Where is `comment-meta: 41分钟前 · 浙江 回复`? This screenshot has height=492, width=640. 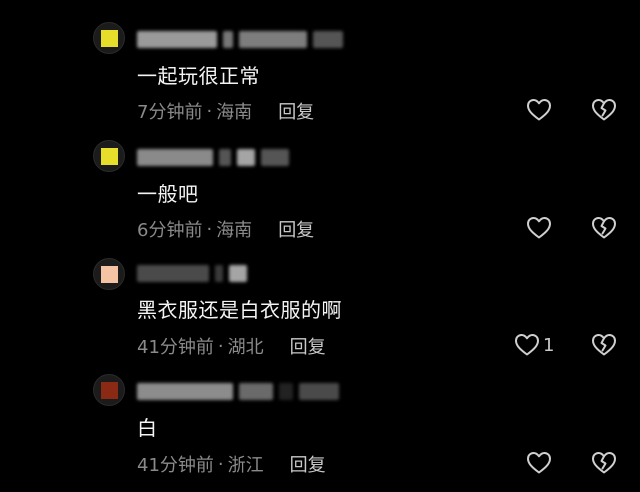 comment-meta: 41分钟前 · 浙江 回复 is located at coordinates (231, 464).